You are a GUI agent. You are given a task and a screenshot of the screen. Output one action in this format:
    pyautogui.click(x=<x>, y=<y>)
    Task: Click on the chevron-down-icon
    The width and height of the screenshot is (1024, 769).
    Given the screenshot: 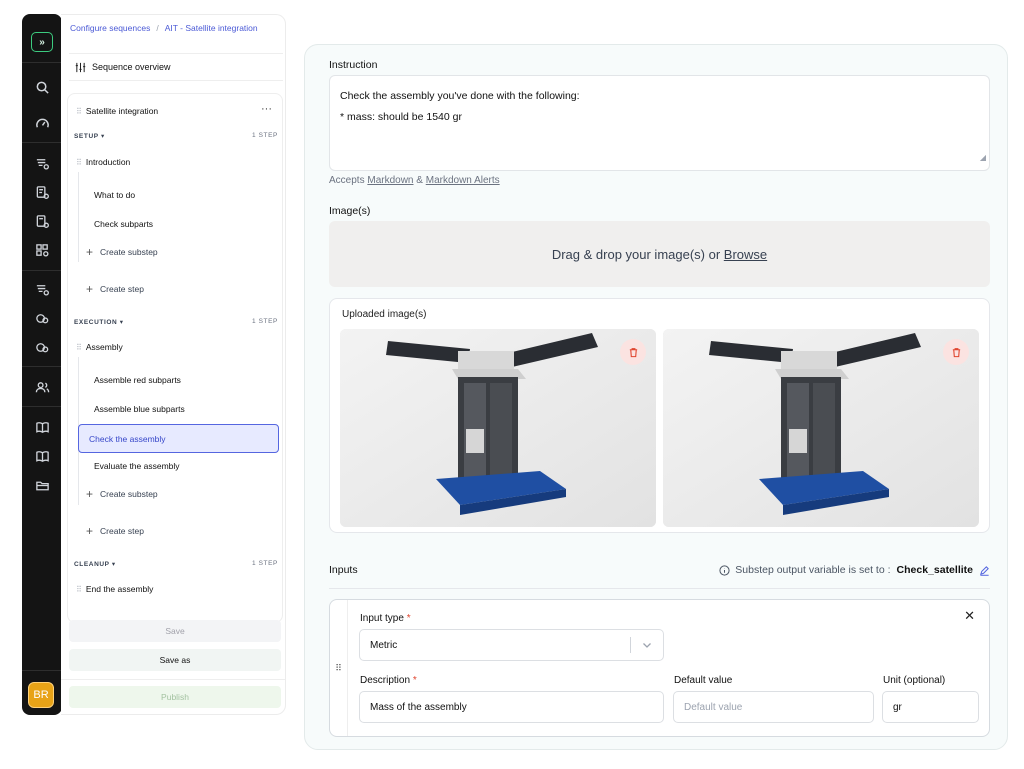 What is the action you would take?
    pyautogui.click(x=647, y=646)
    